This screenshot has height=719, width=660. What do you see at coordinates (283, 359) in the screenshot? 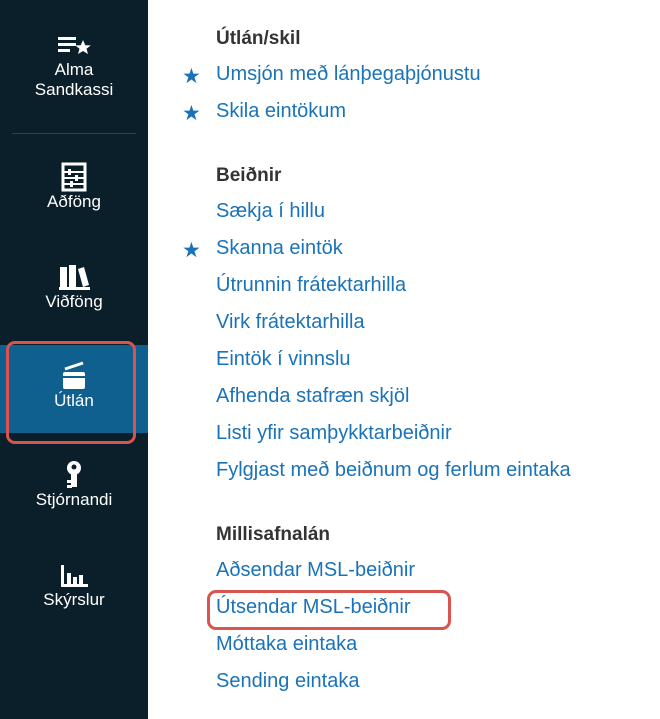
I see `link-eintok-i-vinnslu: Eintök í vinnslu` at bounding box center [283, 359].